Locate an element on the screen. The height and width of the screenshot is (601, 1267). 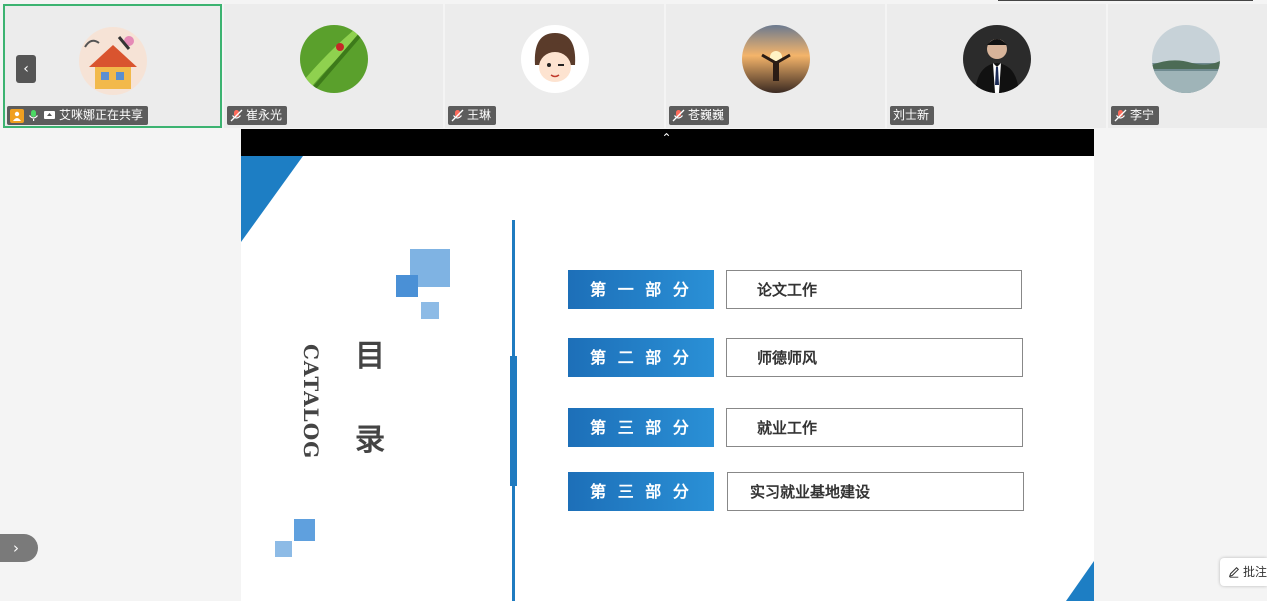
participant-name: 李宁 is located at coordinates (1142, 115).